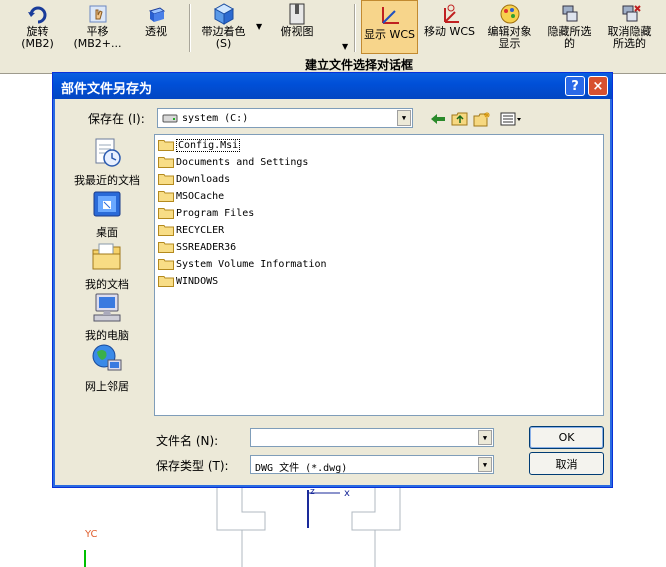 This screenshot has width=666, height=567. I want to click on file-name: SSREADER36, so click(206, 247).